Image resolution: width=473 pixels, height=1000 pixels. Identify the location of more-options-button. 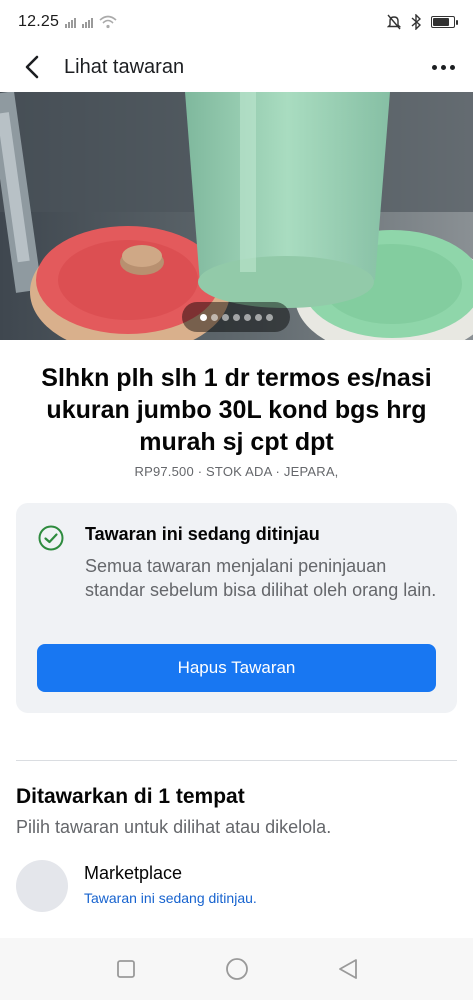
(443, 67).